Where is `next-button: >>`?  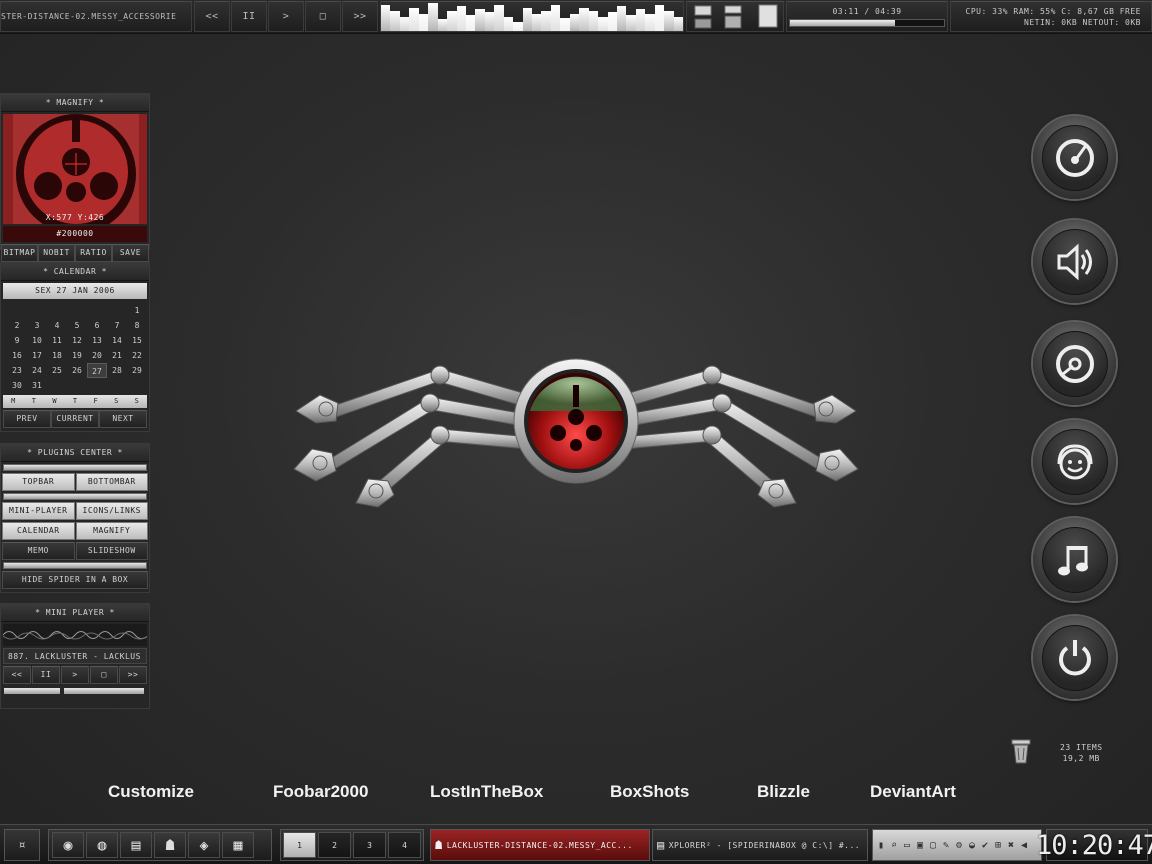 next-button: >> is located at coordinates (360, 16).